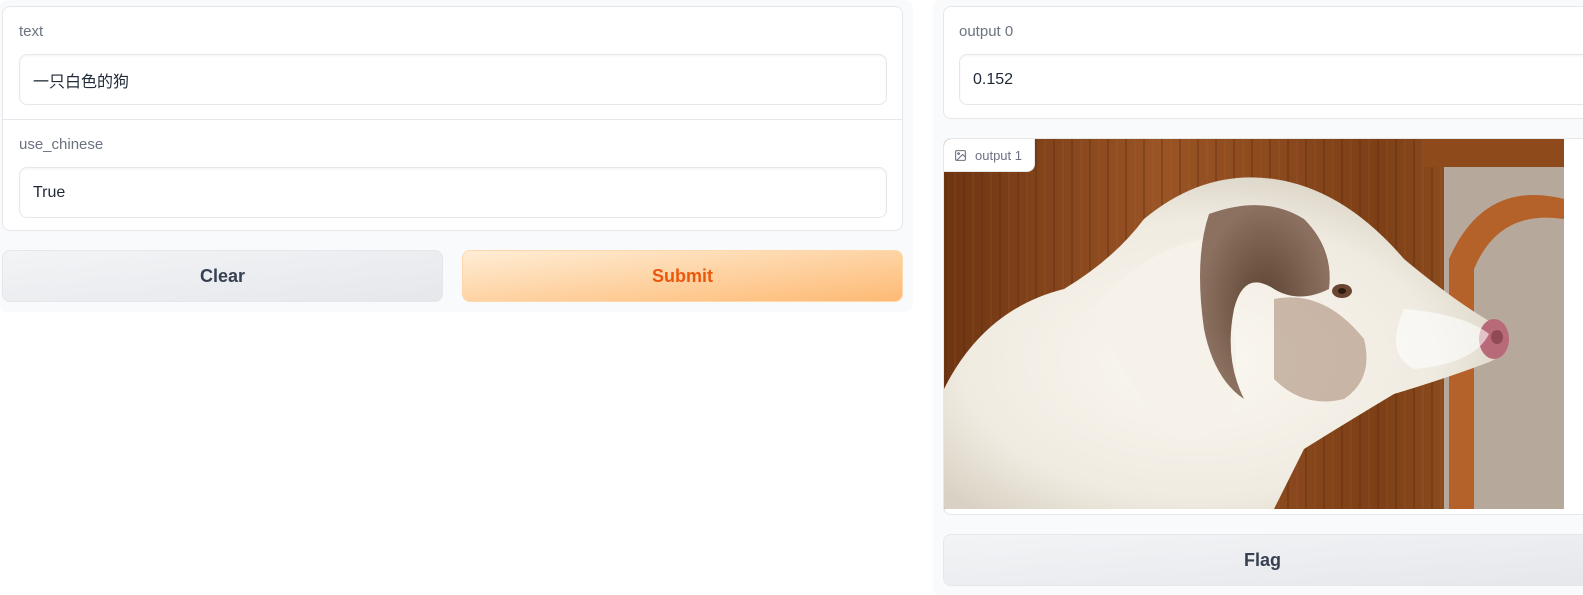 This screenshot has width=1583, height=595. Describe the element at coordinates (453, 192) in the screenshot. I see `use-chinese-input: True` at that location.